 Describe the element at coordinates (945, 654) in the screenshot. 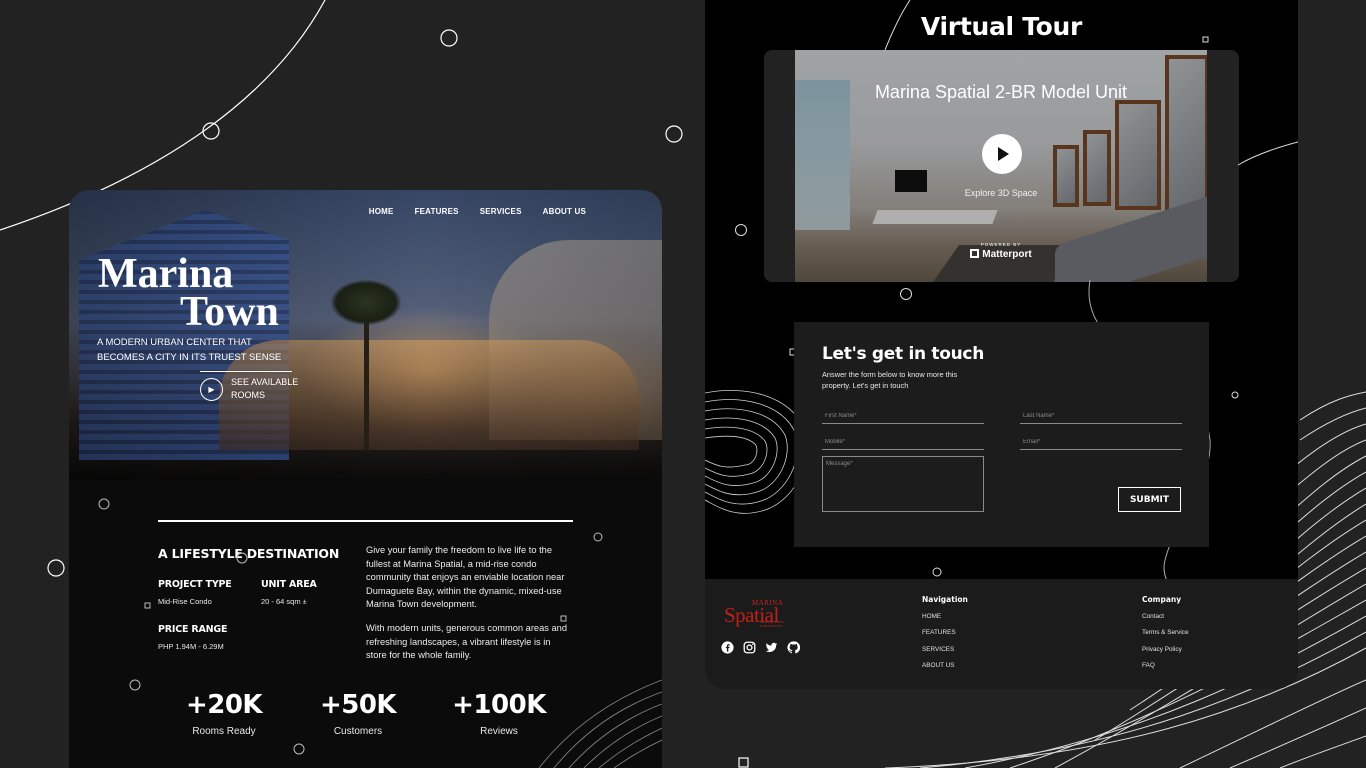

I see `footer-link-services: SERVICES` at that location.